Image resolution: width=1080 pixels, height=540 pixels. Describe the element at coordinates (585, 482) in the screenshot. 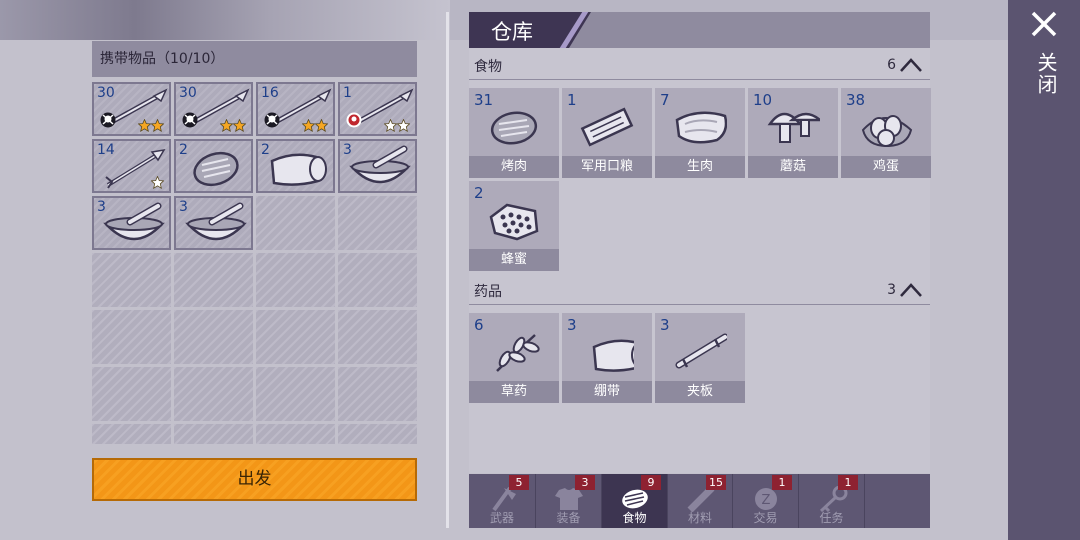

I see `count-badge: 3` at that location.